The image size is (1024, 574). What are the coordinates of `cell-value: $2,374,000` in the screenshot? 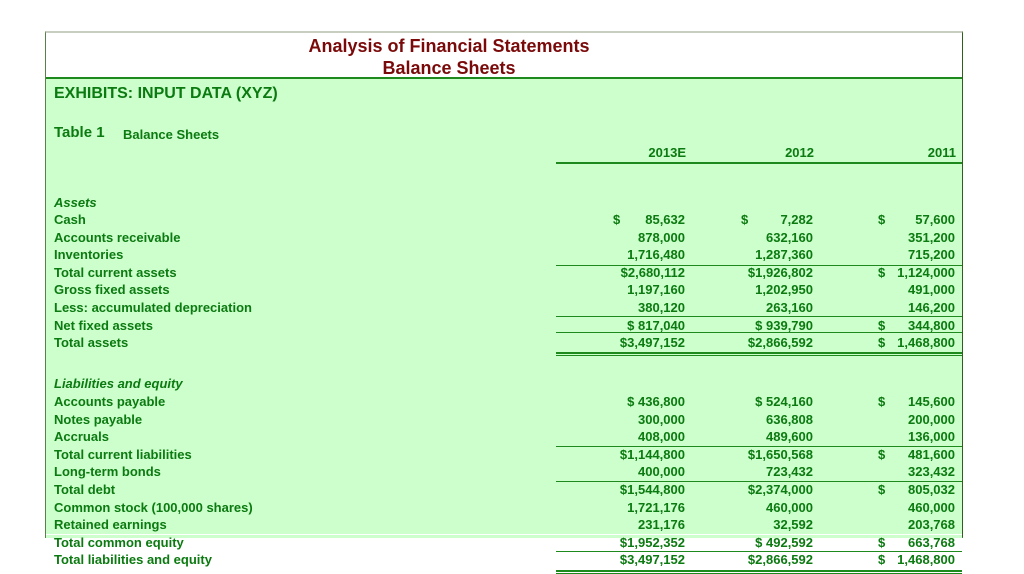 It's located at (780, 489).